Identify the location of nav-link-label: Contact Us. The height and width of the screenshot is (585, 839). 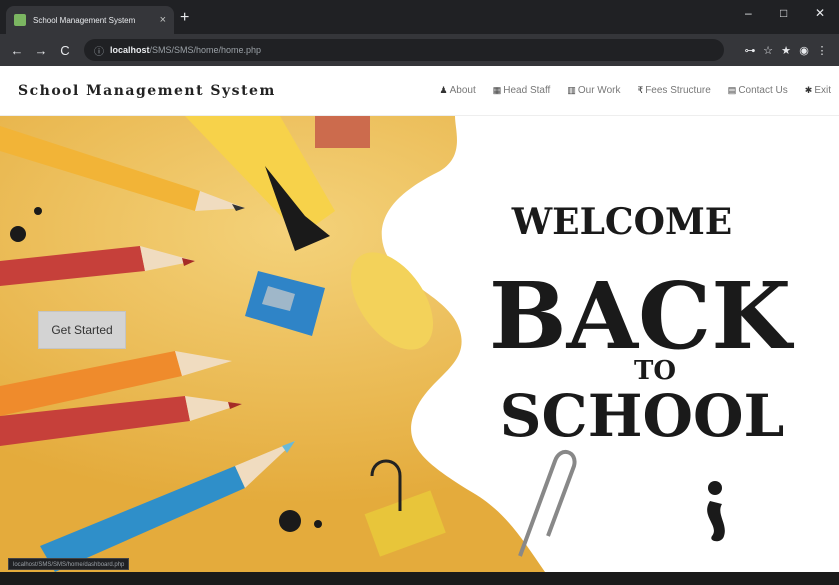
(763, 90).